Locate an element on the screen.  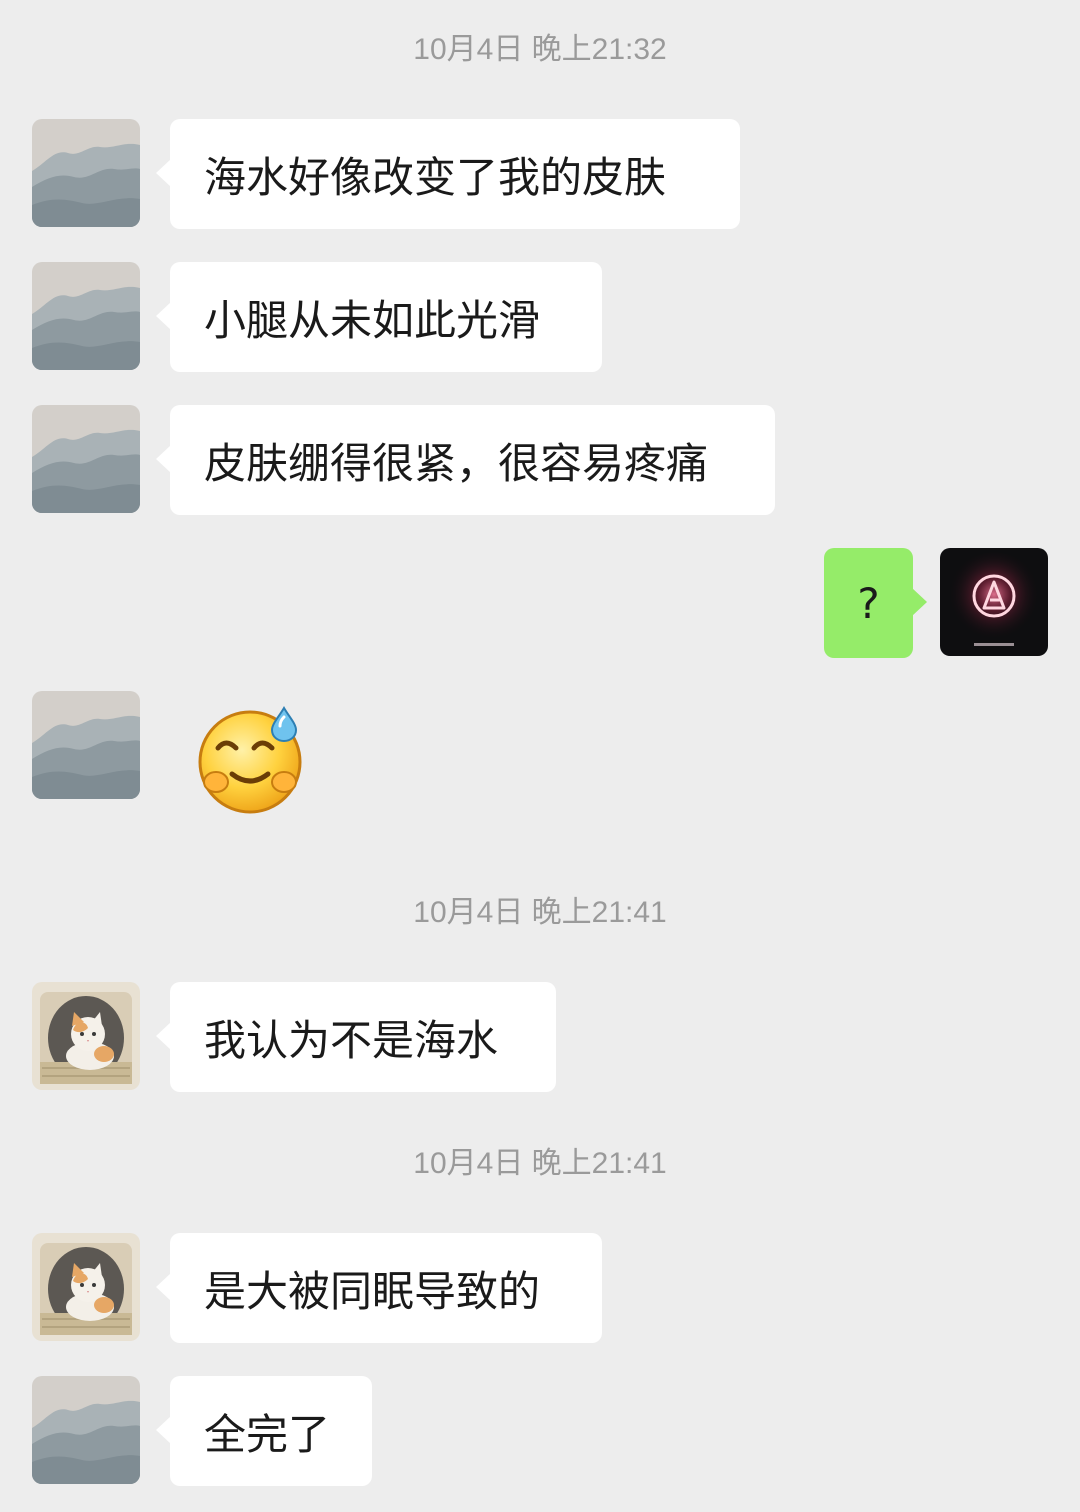
message-bubble: 是大被同眠导致的 is located at coordinates (379, 1288).